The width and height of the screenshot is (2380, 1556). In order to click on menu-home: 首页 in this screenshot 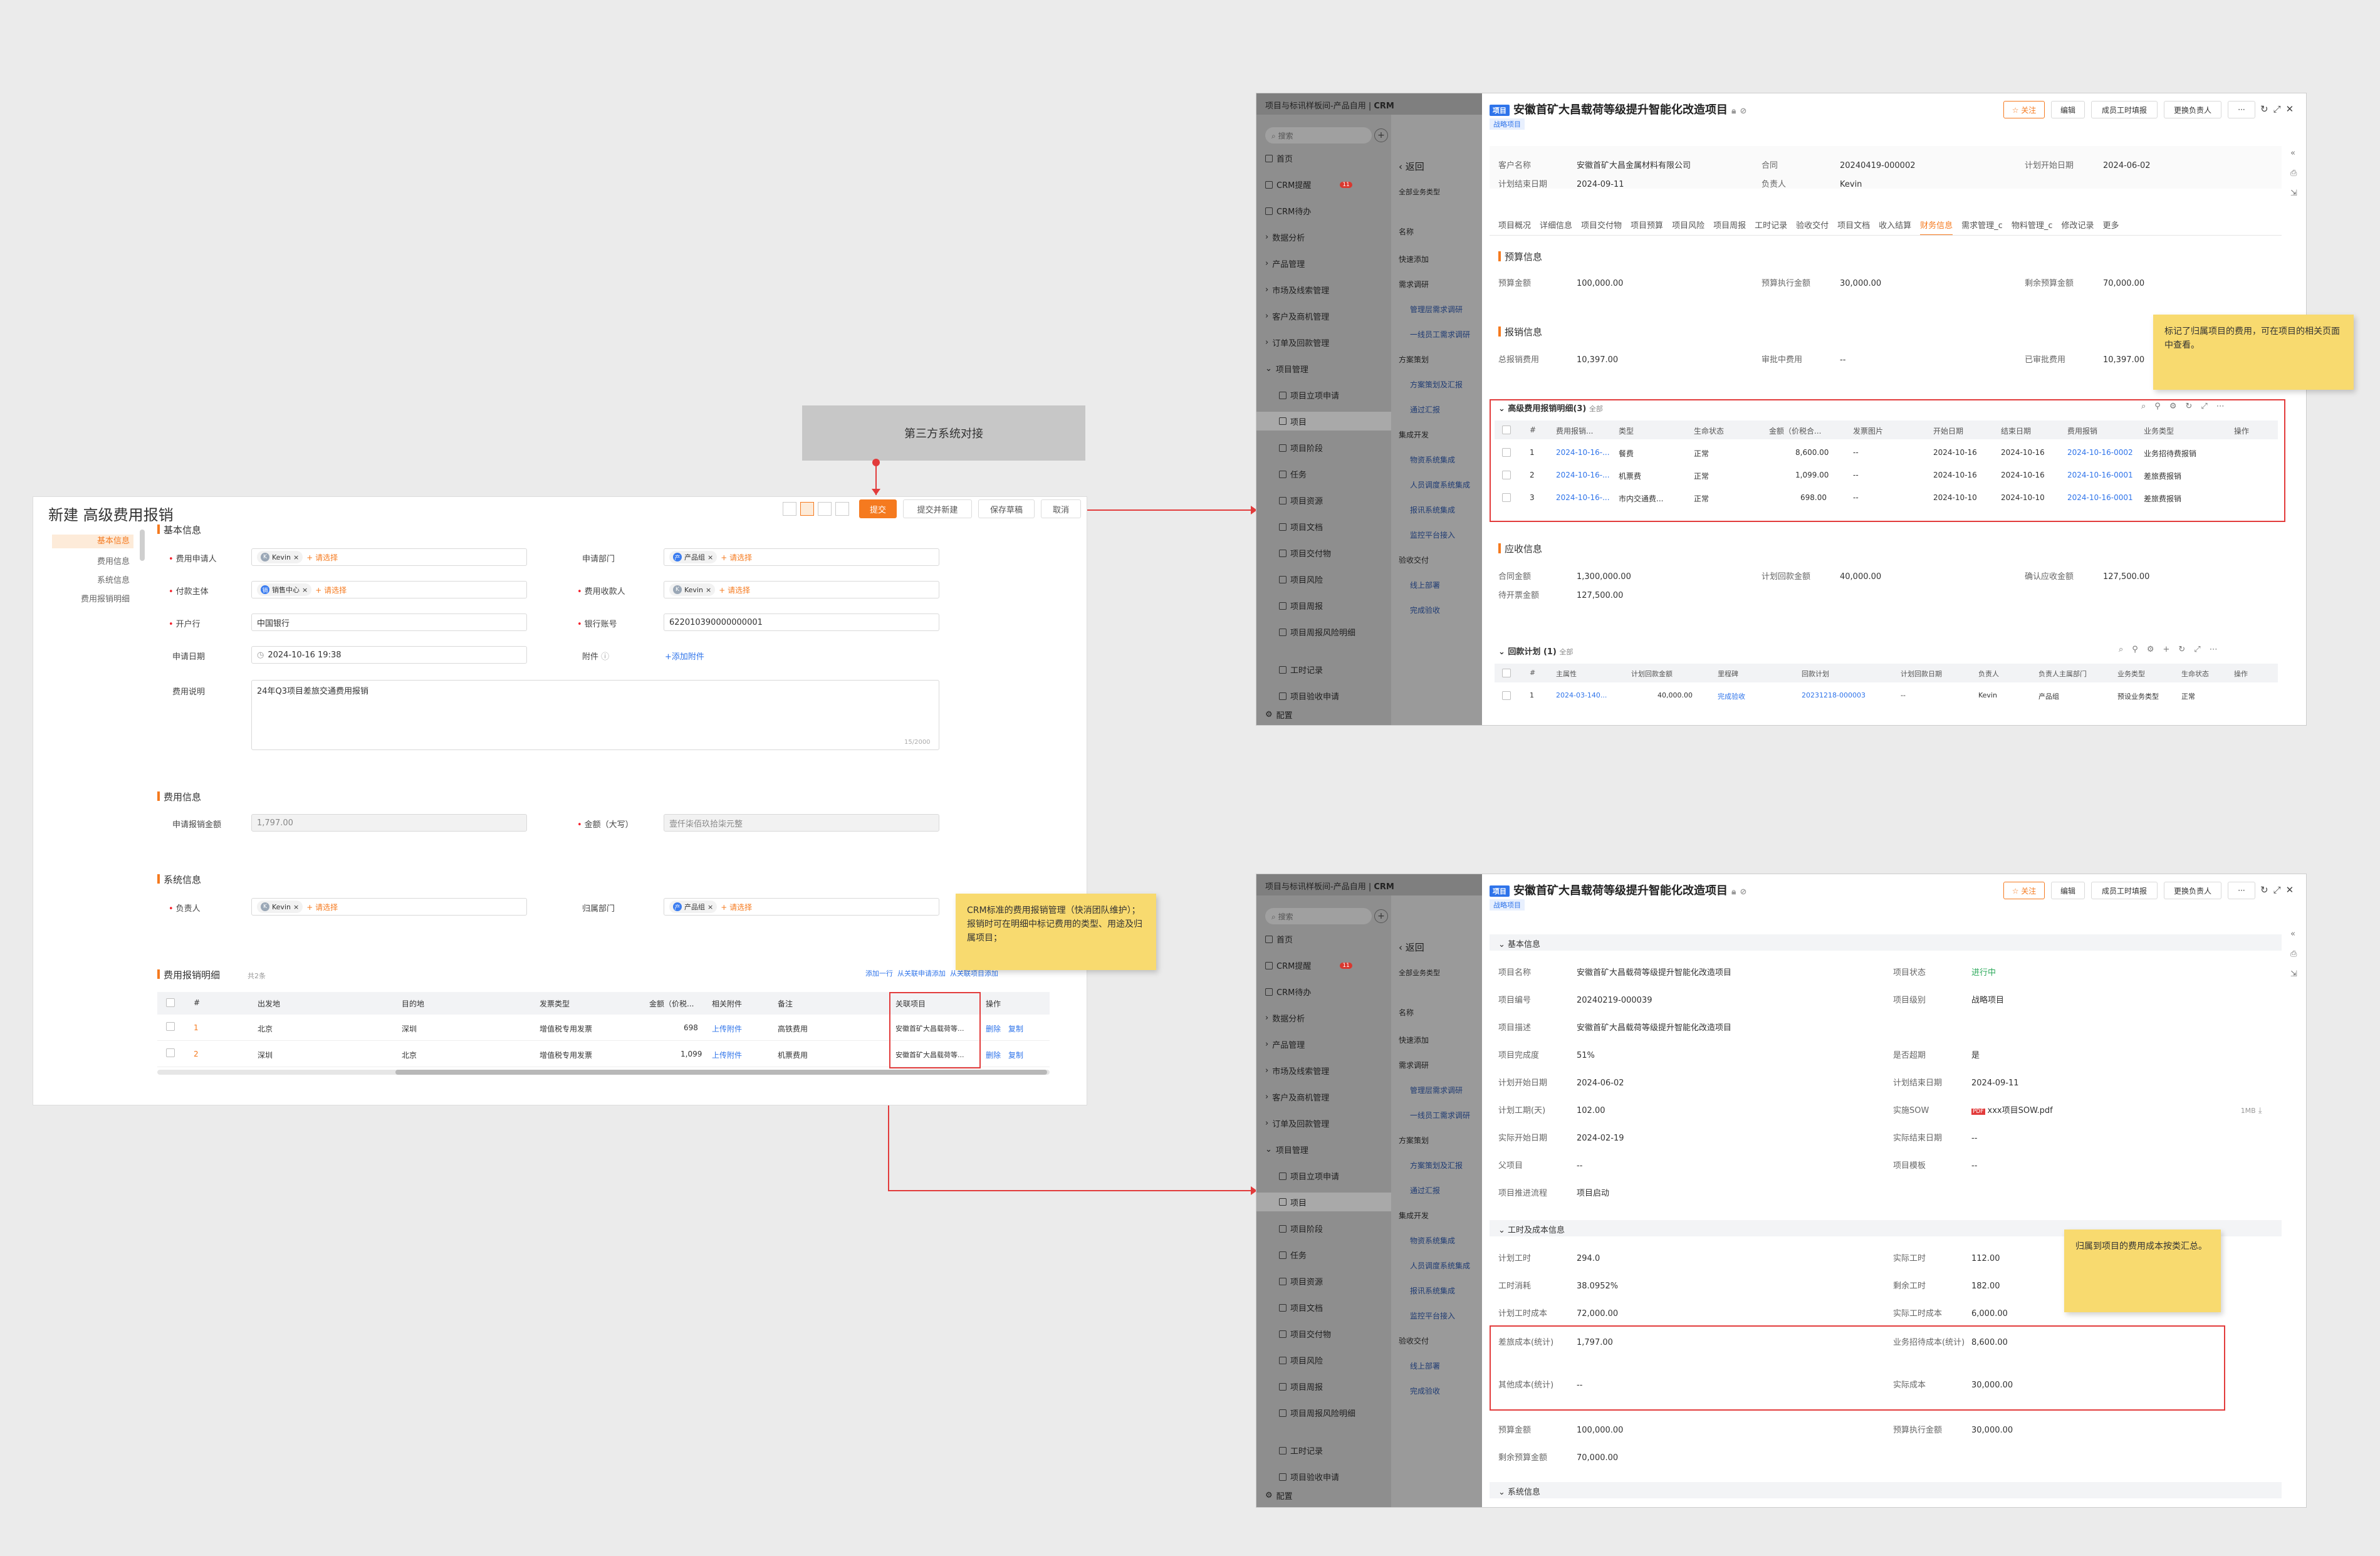, I will do `click(1279, 939)`.